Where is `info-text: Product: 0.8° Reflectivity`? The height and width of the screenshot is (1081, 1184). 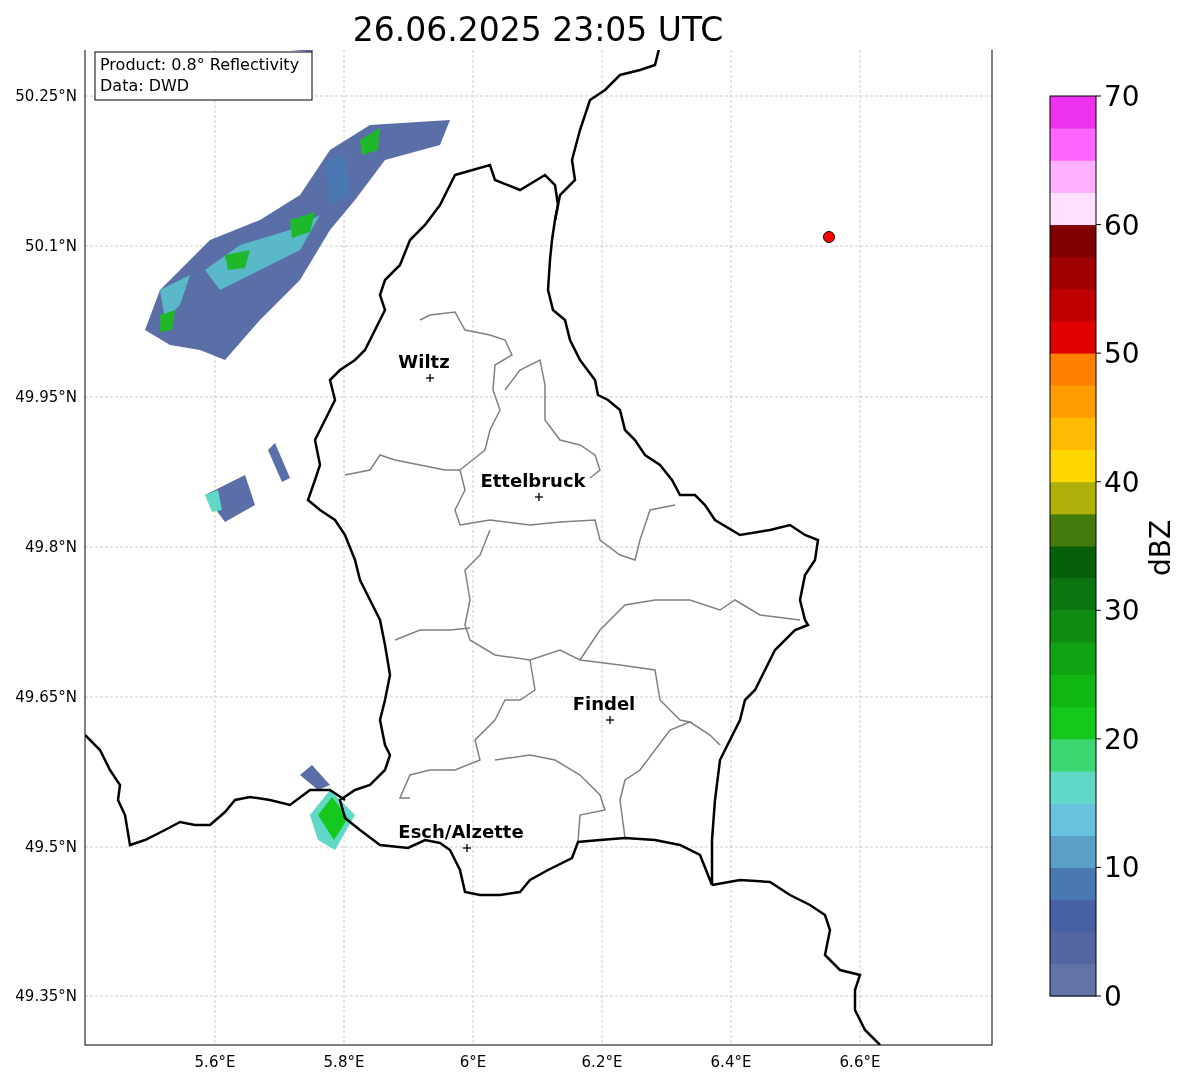
info-text: Product: 0.8° Reflectivity is located at coordinates (200, 64).